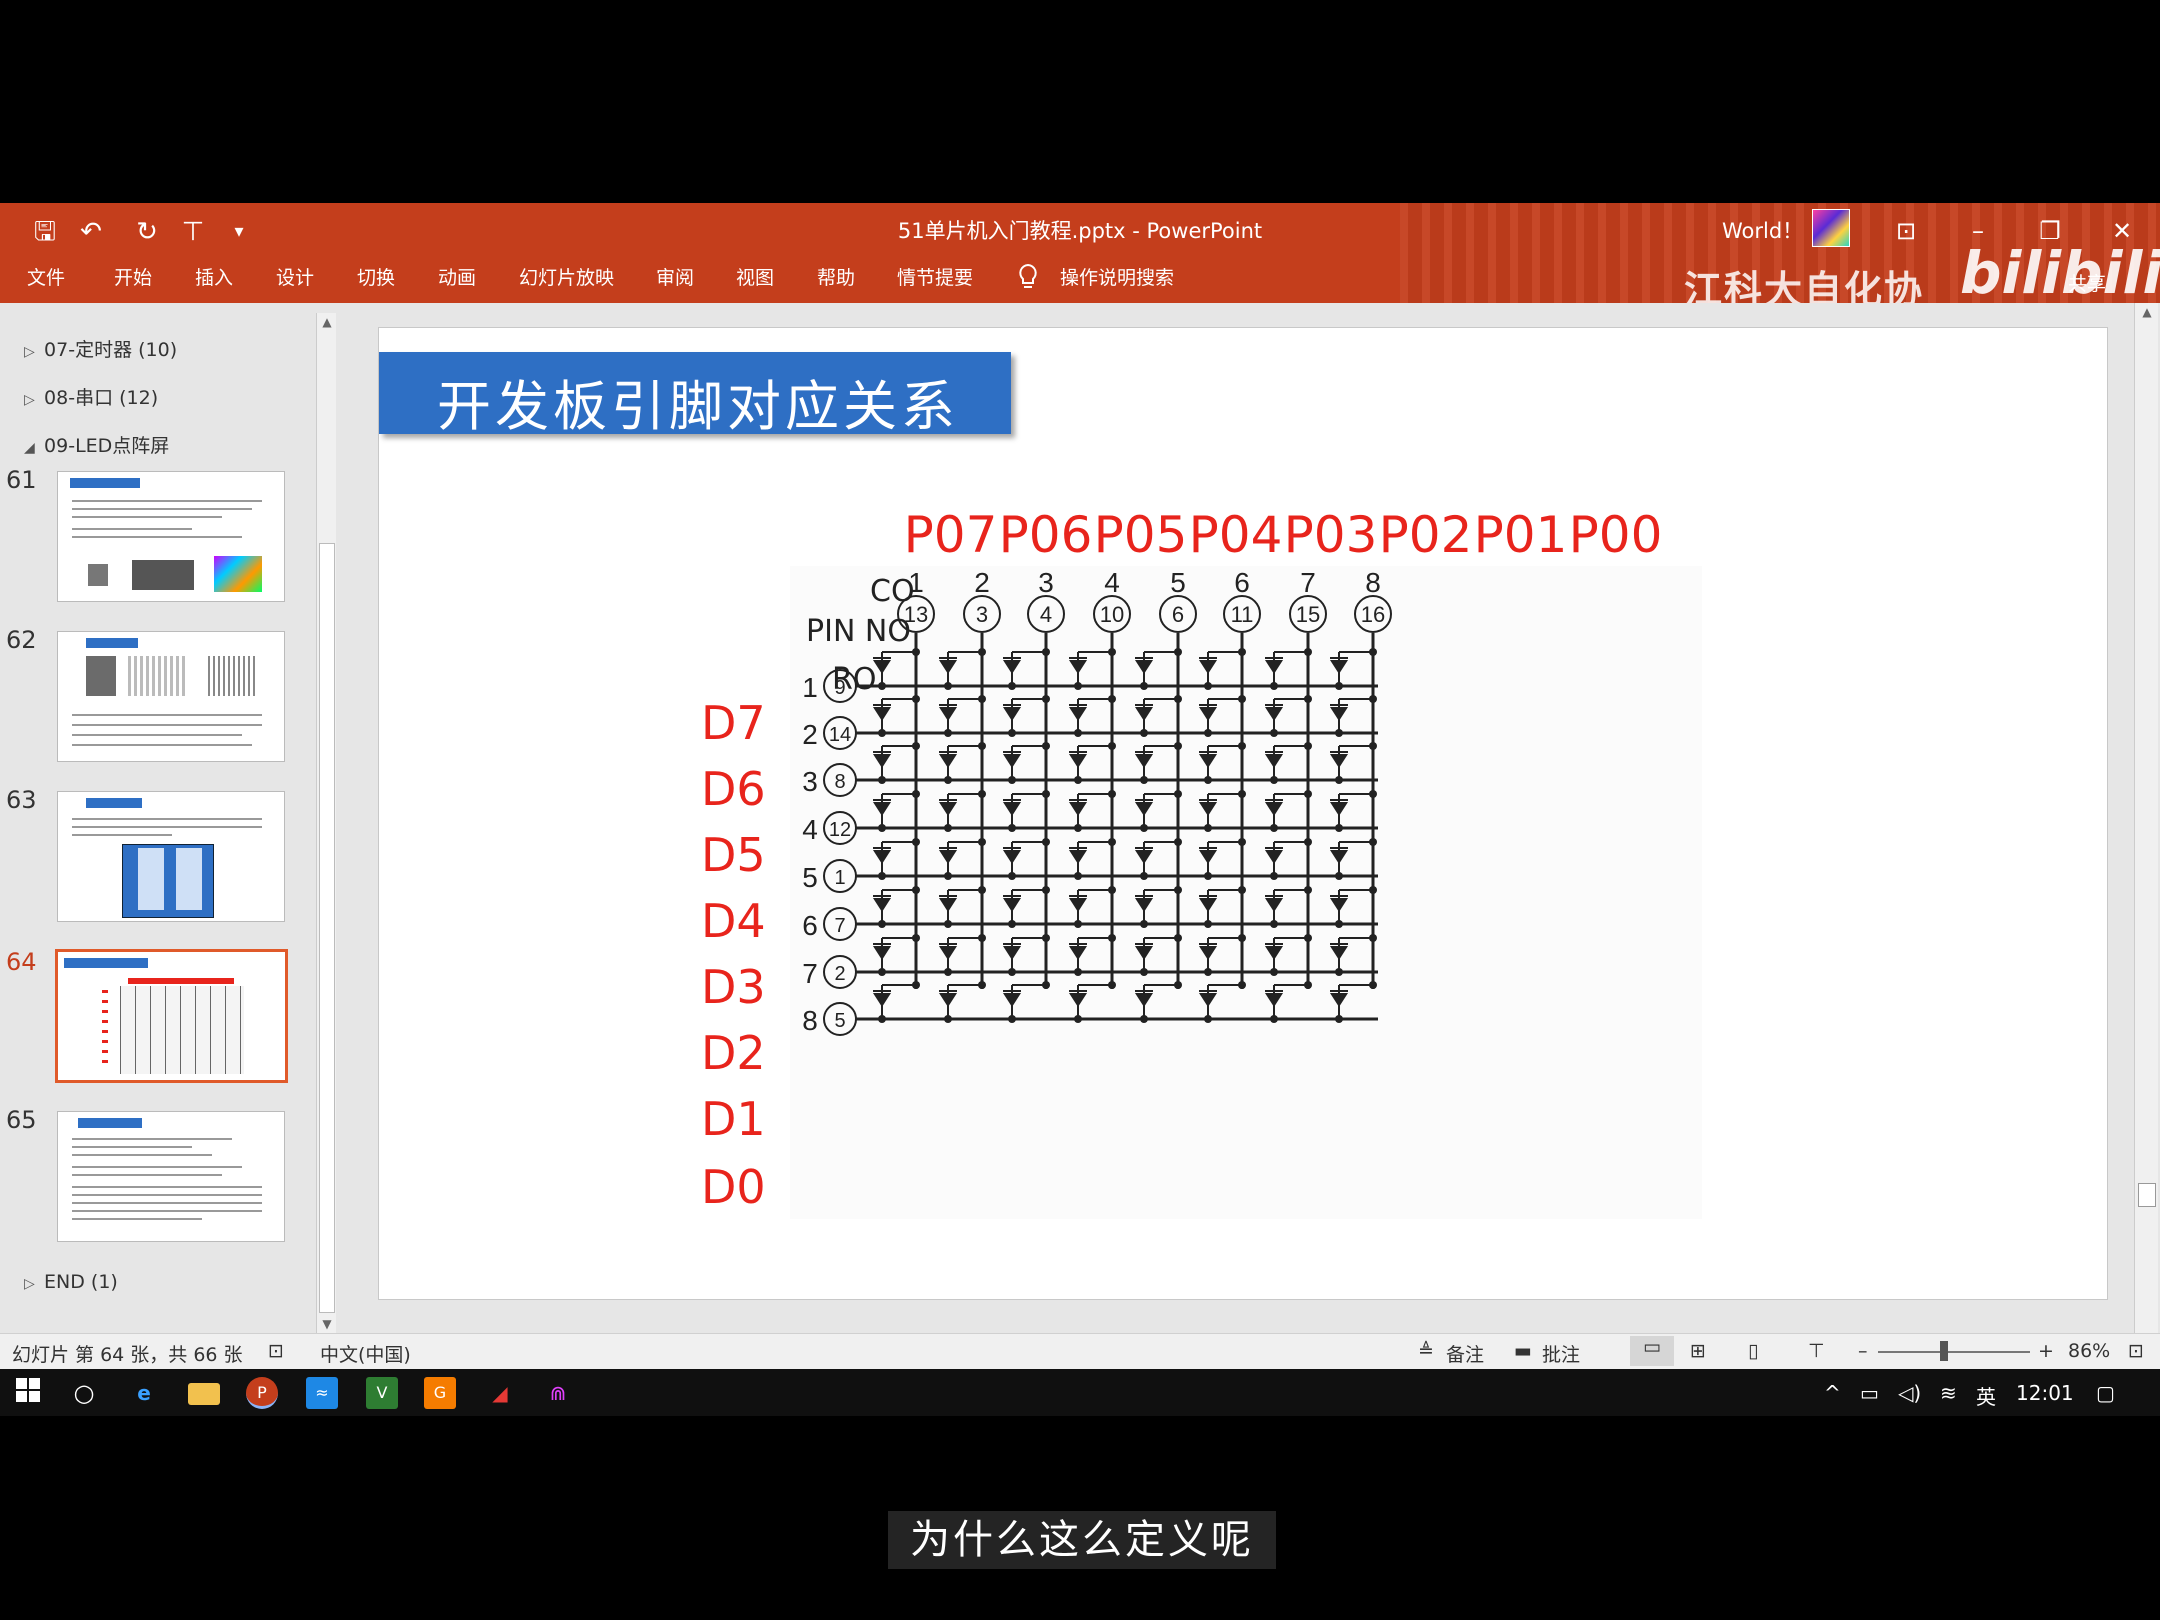  I want to click on wifi-icon: ≋, so click(1948, 1393).